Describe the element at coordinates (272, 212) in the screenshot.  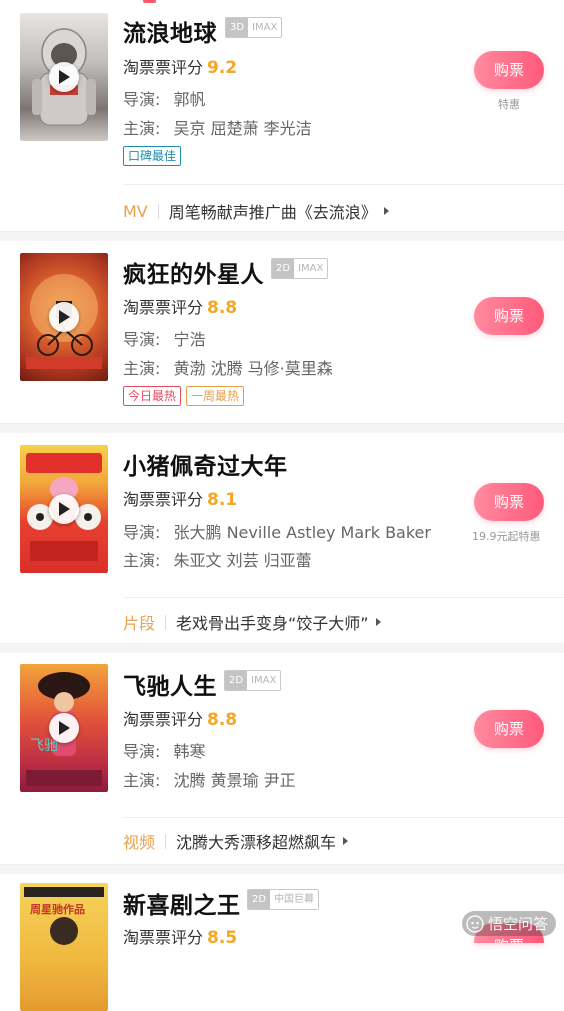
I see `extra-text: 周笔畅献声推广曲《去流浪》` at that location.